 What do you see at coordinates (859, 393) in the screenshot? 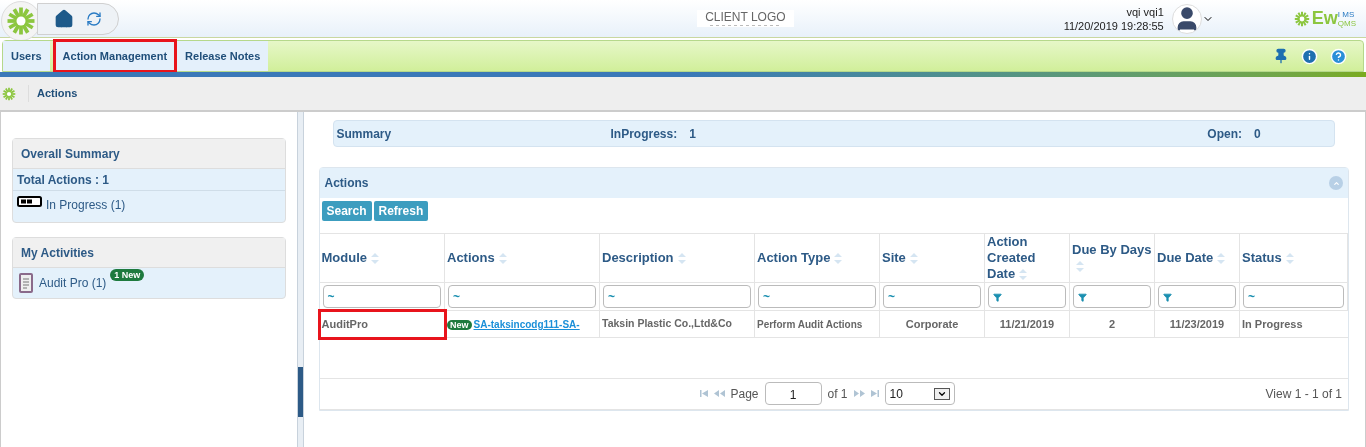
I see `next-page-icon` at bounding box center [859, 393].